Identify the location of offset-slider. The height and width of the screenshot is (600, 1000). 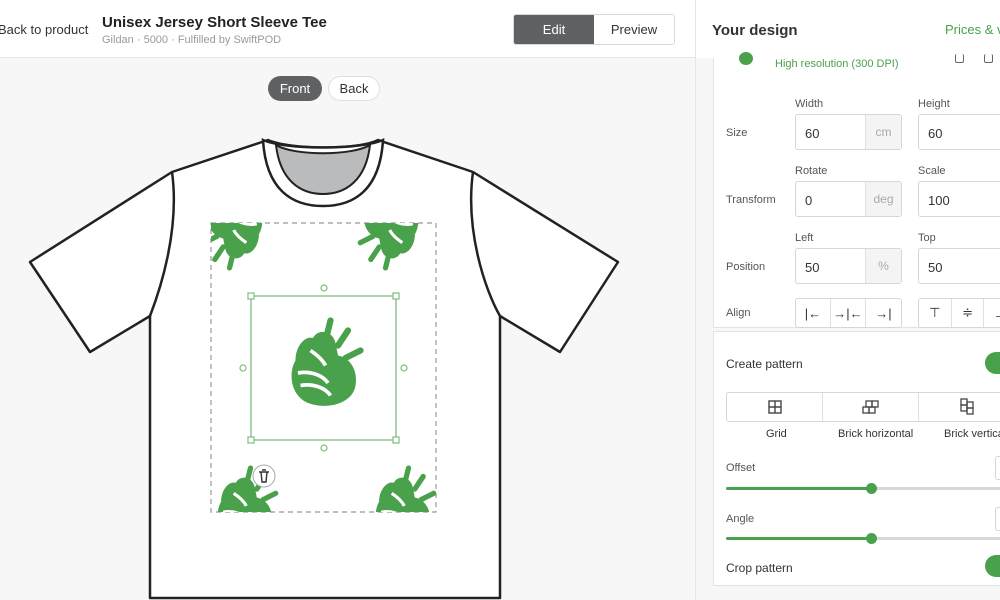
(863, 488).